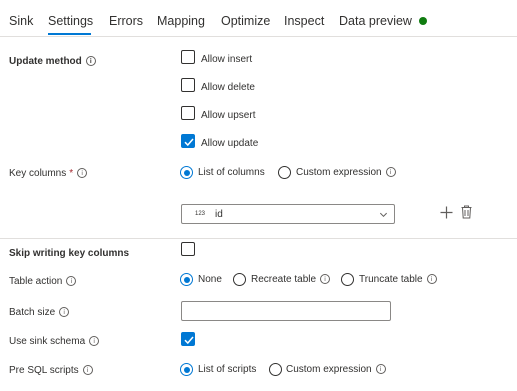 Image resolution: width=517 pixels, height=391 pixels. What do you see at coordinates (48, 173) in the screenshot?
I see `key-columns-label: Key columns * i` at bounding box center [48, 173].